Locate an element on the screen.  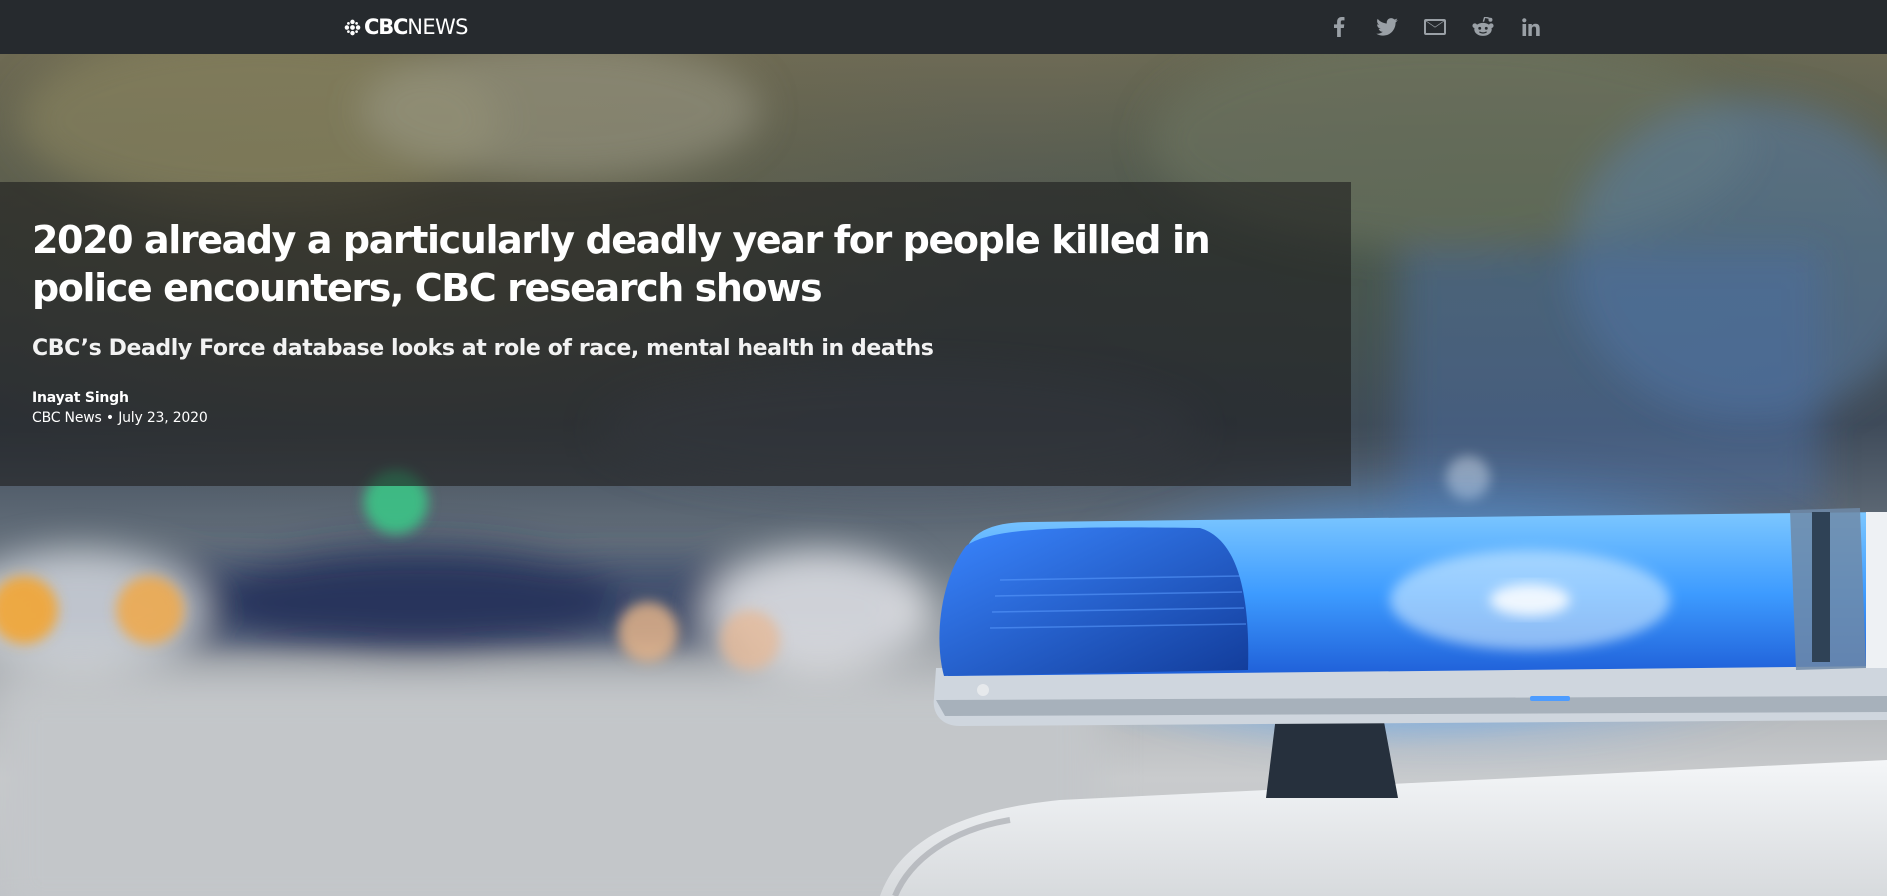
author-name: Inayat Singh is located at coordinates (675, 398).